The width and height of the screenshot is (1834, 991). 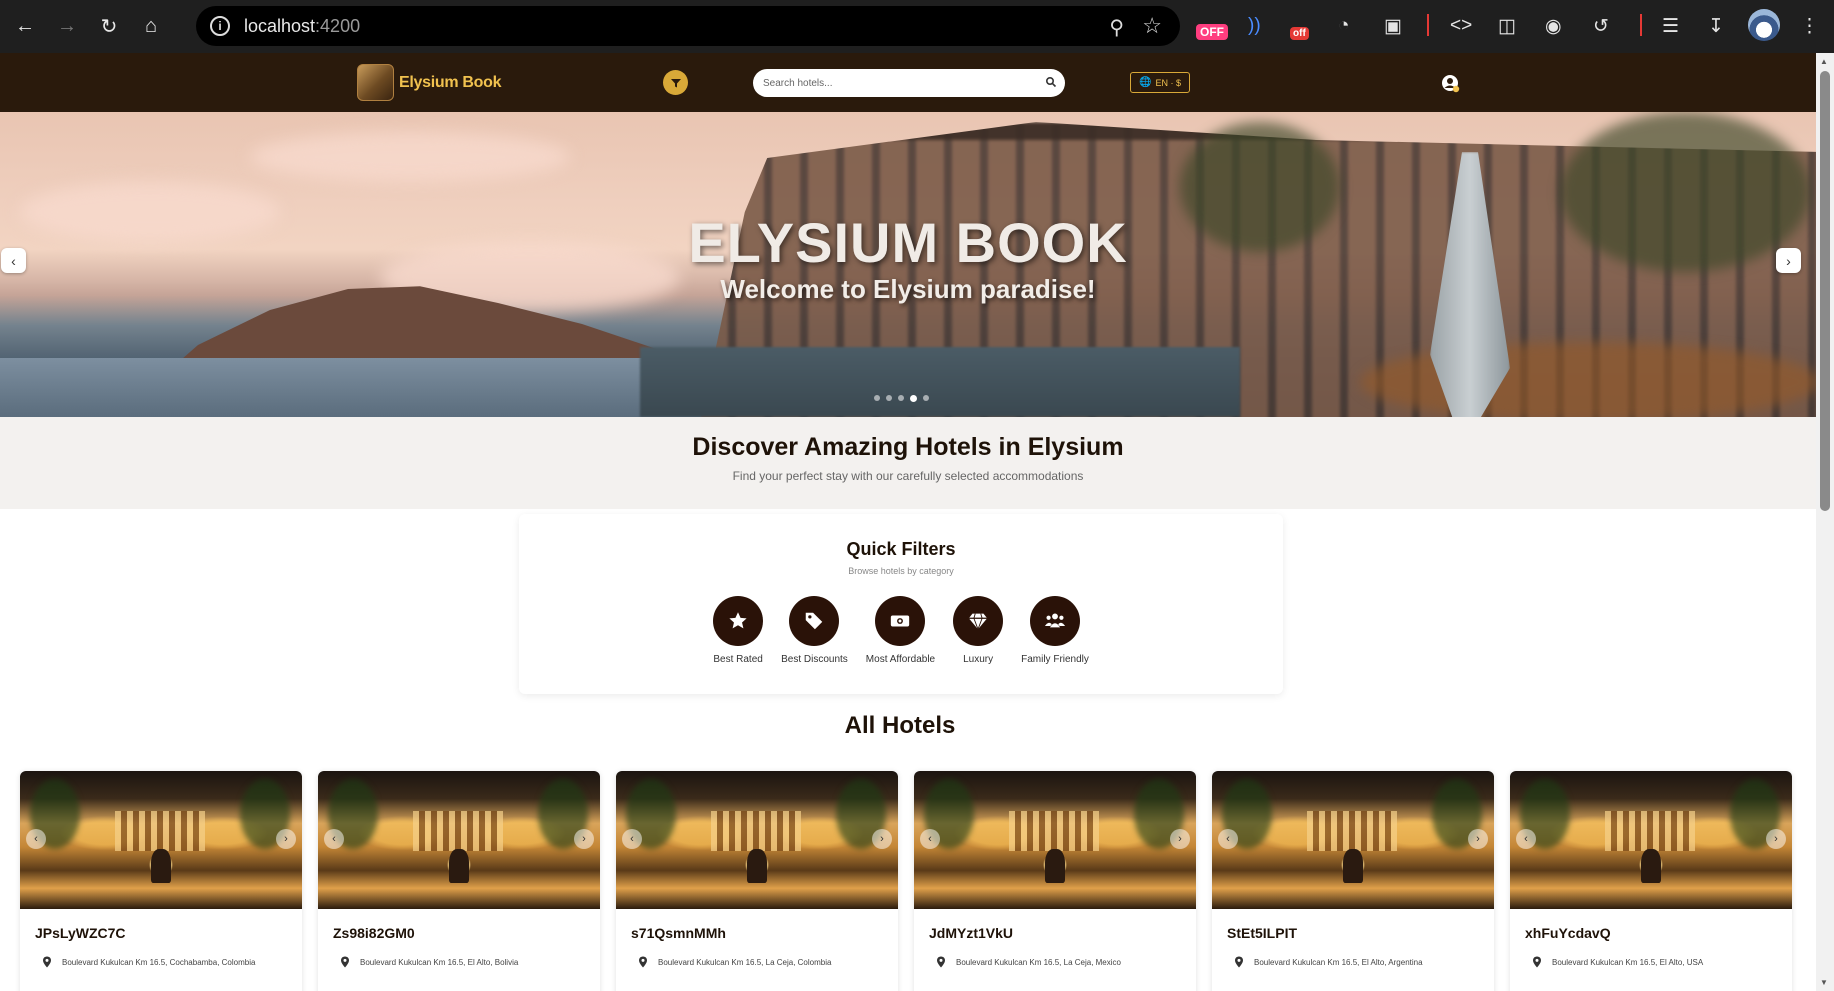 I want to click on language-currency-button: 🌐 EN · $, so click(x=1160, y=82).